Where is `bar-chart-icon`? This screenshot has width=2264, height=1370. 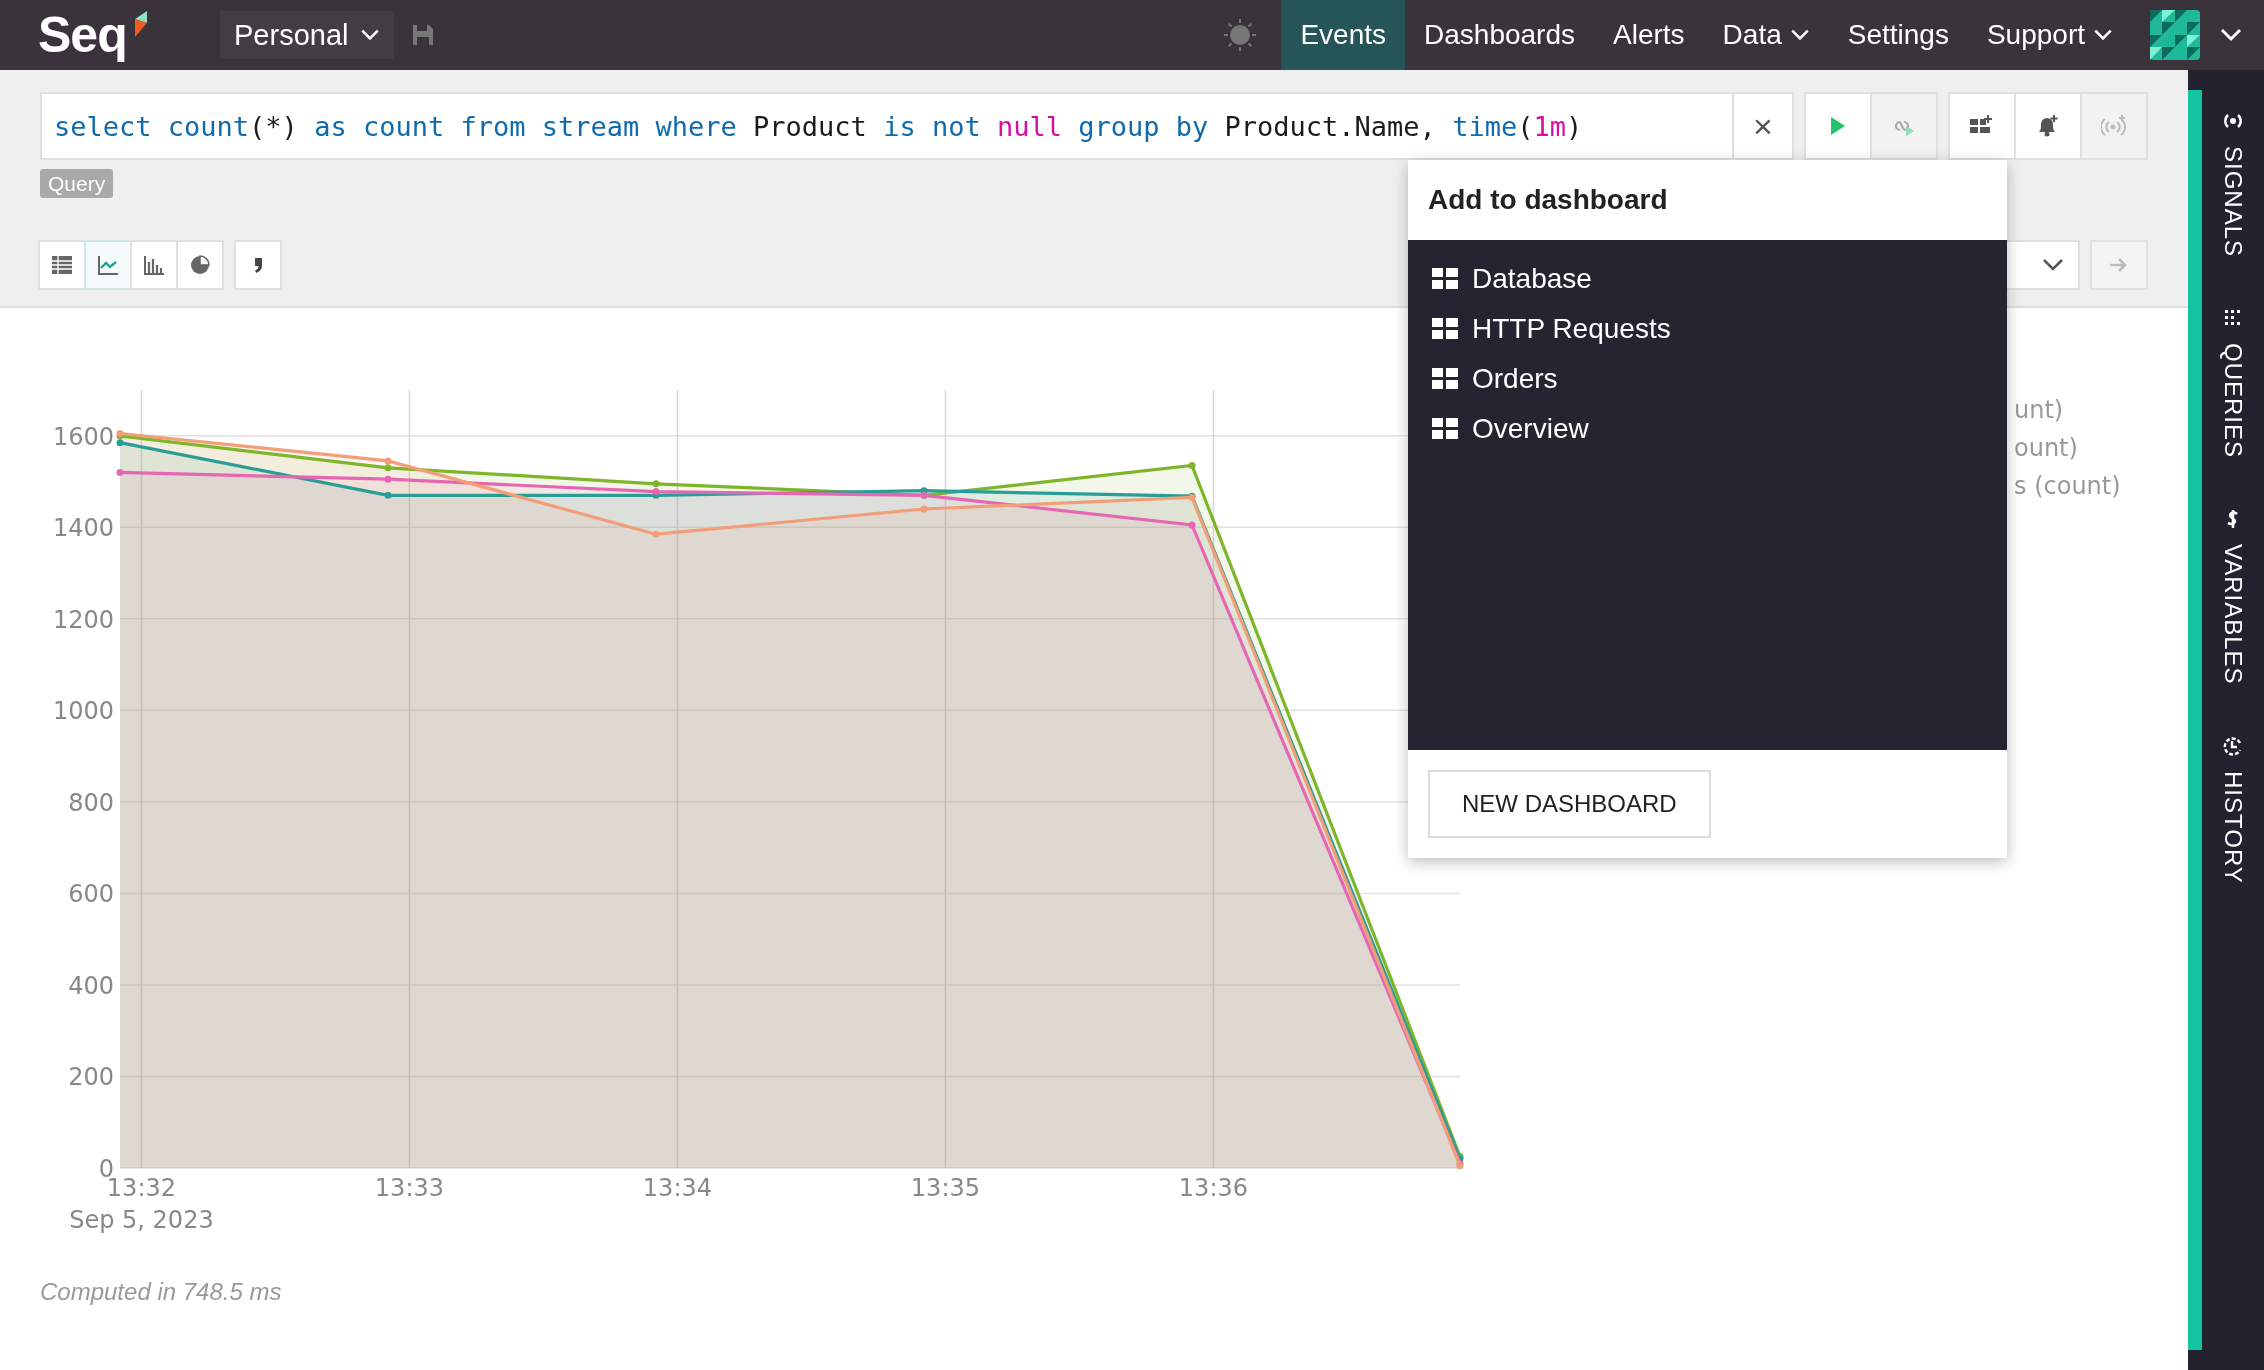
bar-chart-icon is located at coordinates (154, 265).